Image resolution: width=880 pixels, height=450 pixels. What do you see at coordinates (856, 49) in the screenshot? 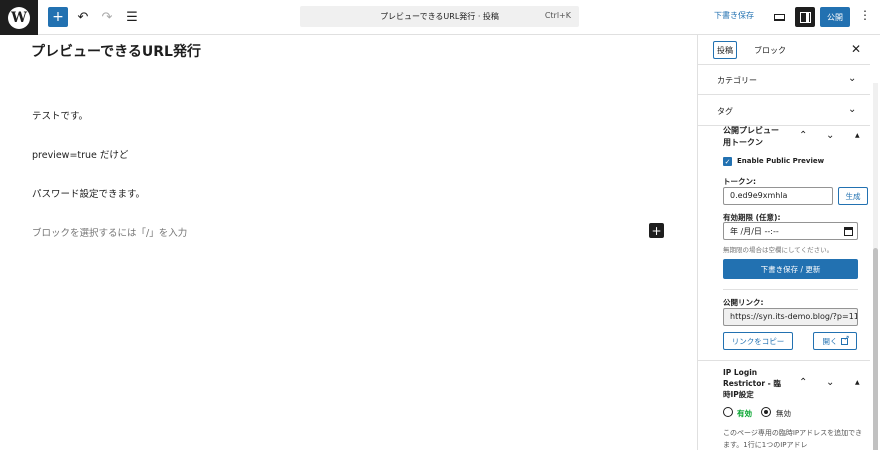
I see `close-icon: ✕` at bounding box center [856, 49].